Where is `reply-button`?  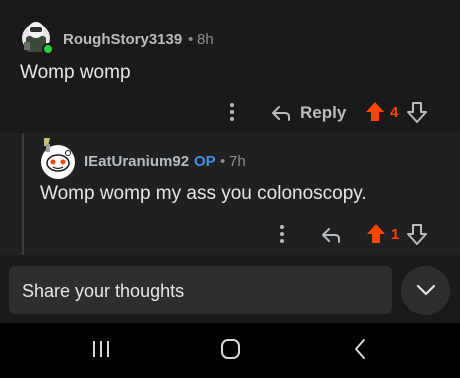 reply-button is located at coordinates (332, 235).